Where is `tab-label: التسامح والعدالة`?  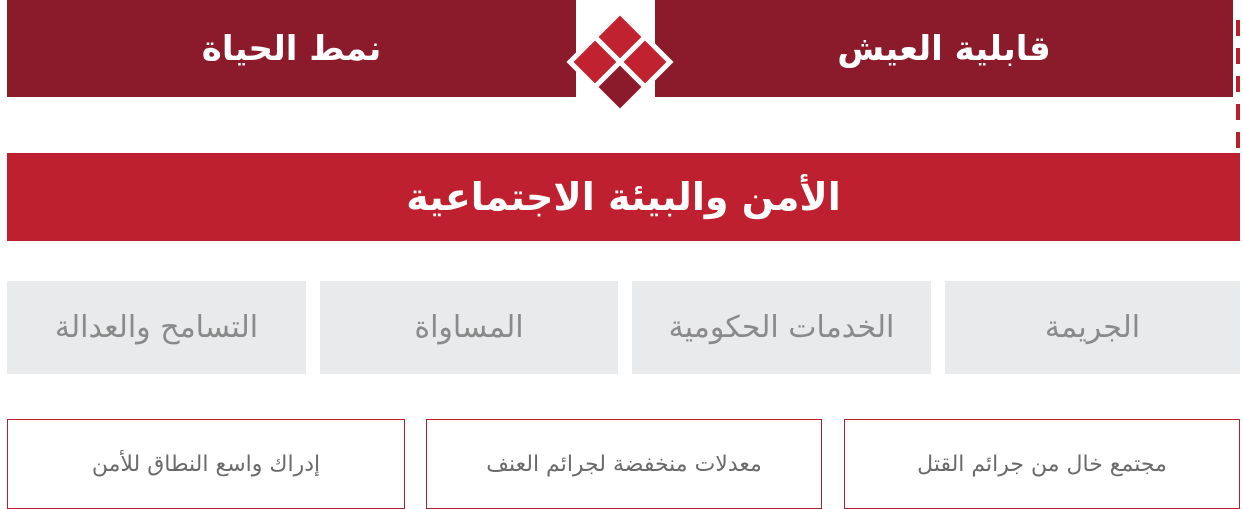 tab-label: التسامح والعدالة is located at coordinates (156, 327).